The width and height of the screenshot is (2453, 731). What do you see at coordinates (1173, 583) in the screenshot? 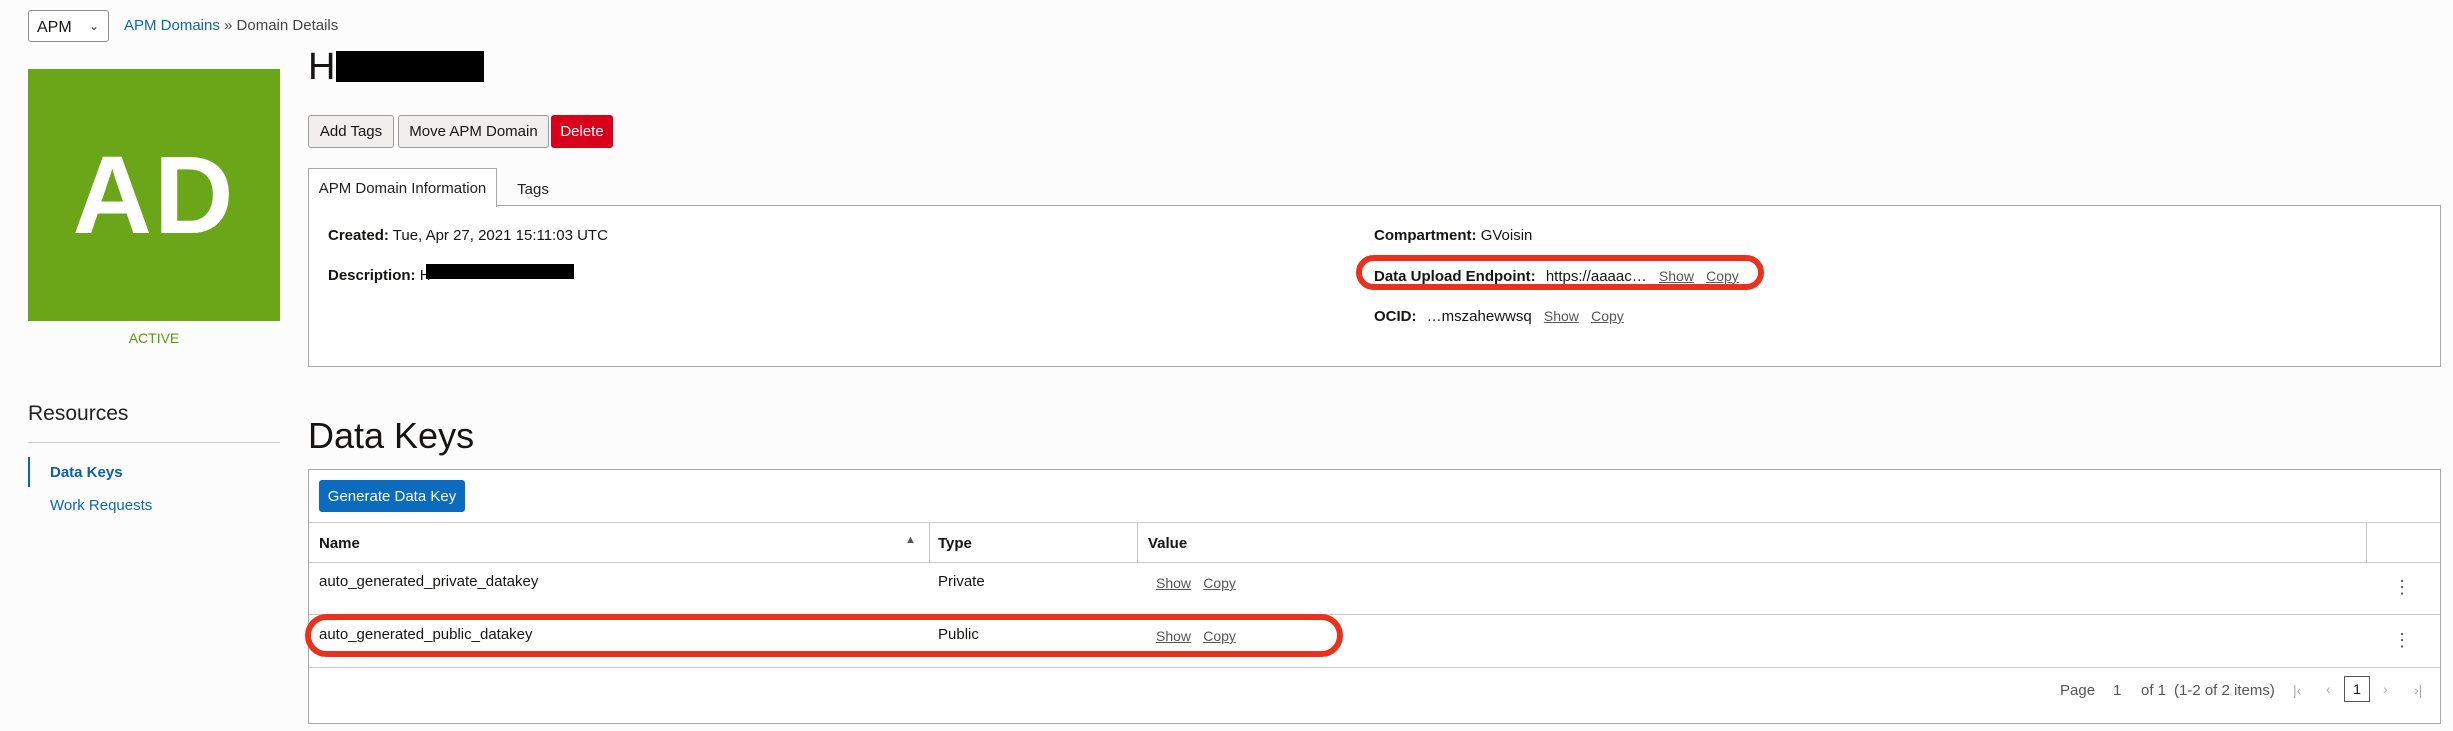
I see `row-show-link: Show` at bounding box center [1173, 583].